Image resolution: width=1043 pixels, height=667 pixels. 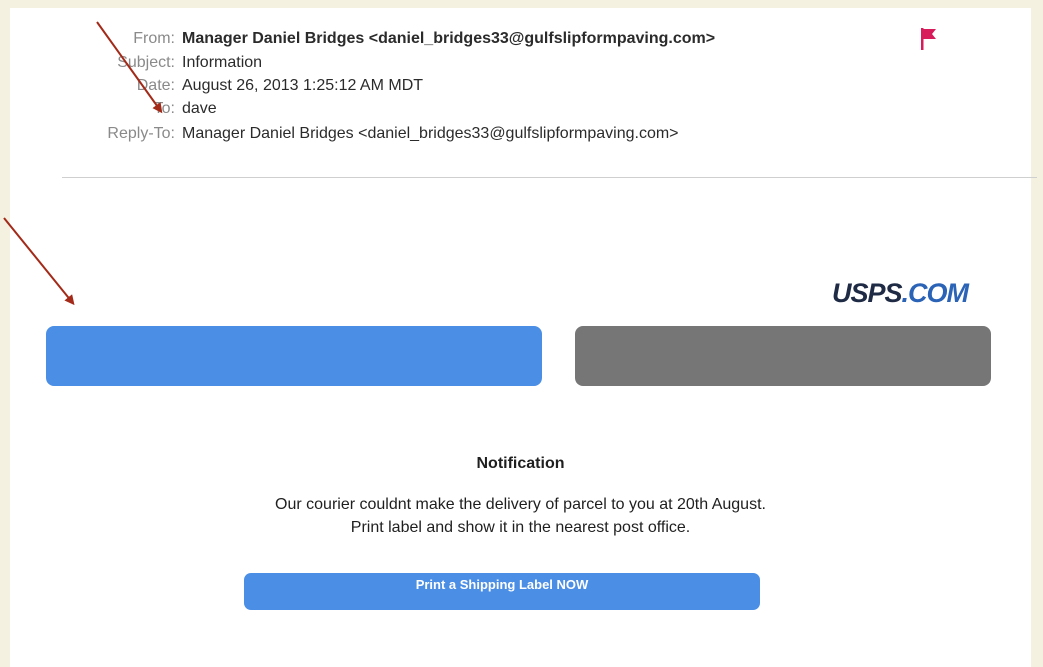 I want to click on usps-logo: USPS.COM, so click(x=900, y=293).